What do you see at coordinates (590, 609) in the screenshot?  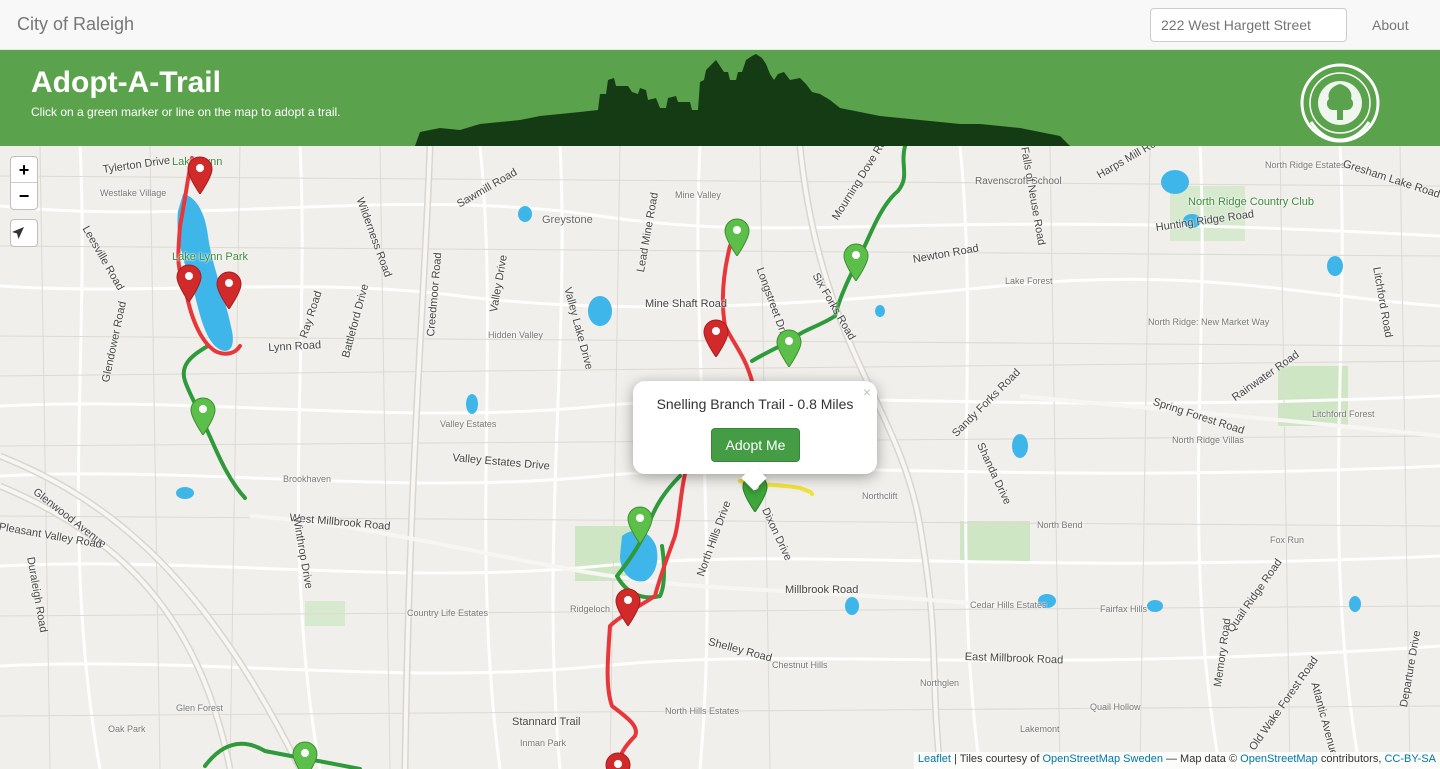 I see `map-label: Ridgeloch` at bounding box center [590, 609].